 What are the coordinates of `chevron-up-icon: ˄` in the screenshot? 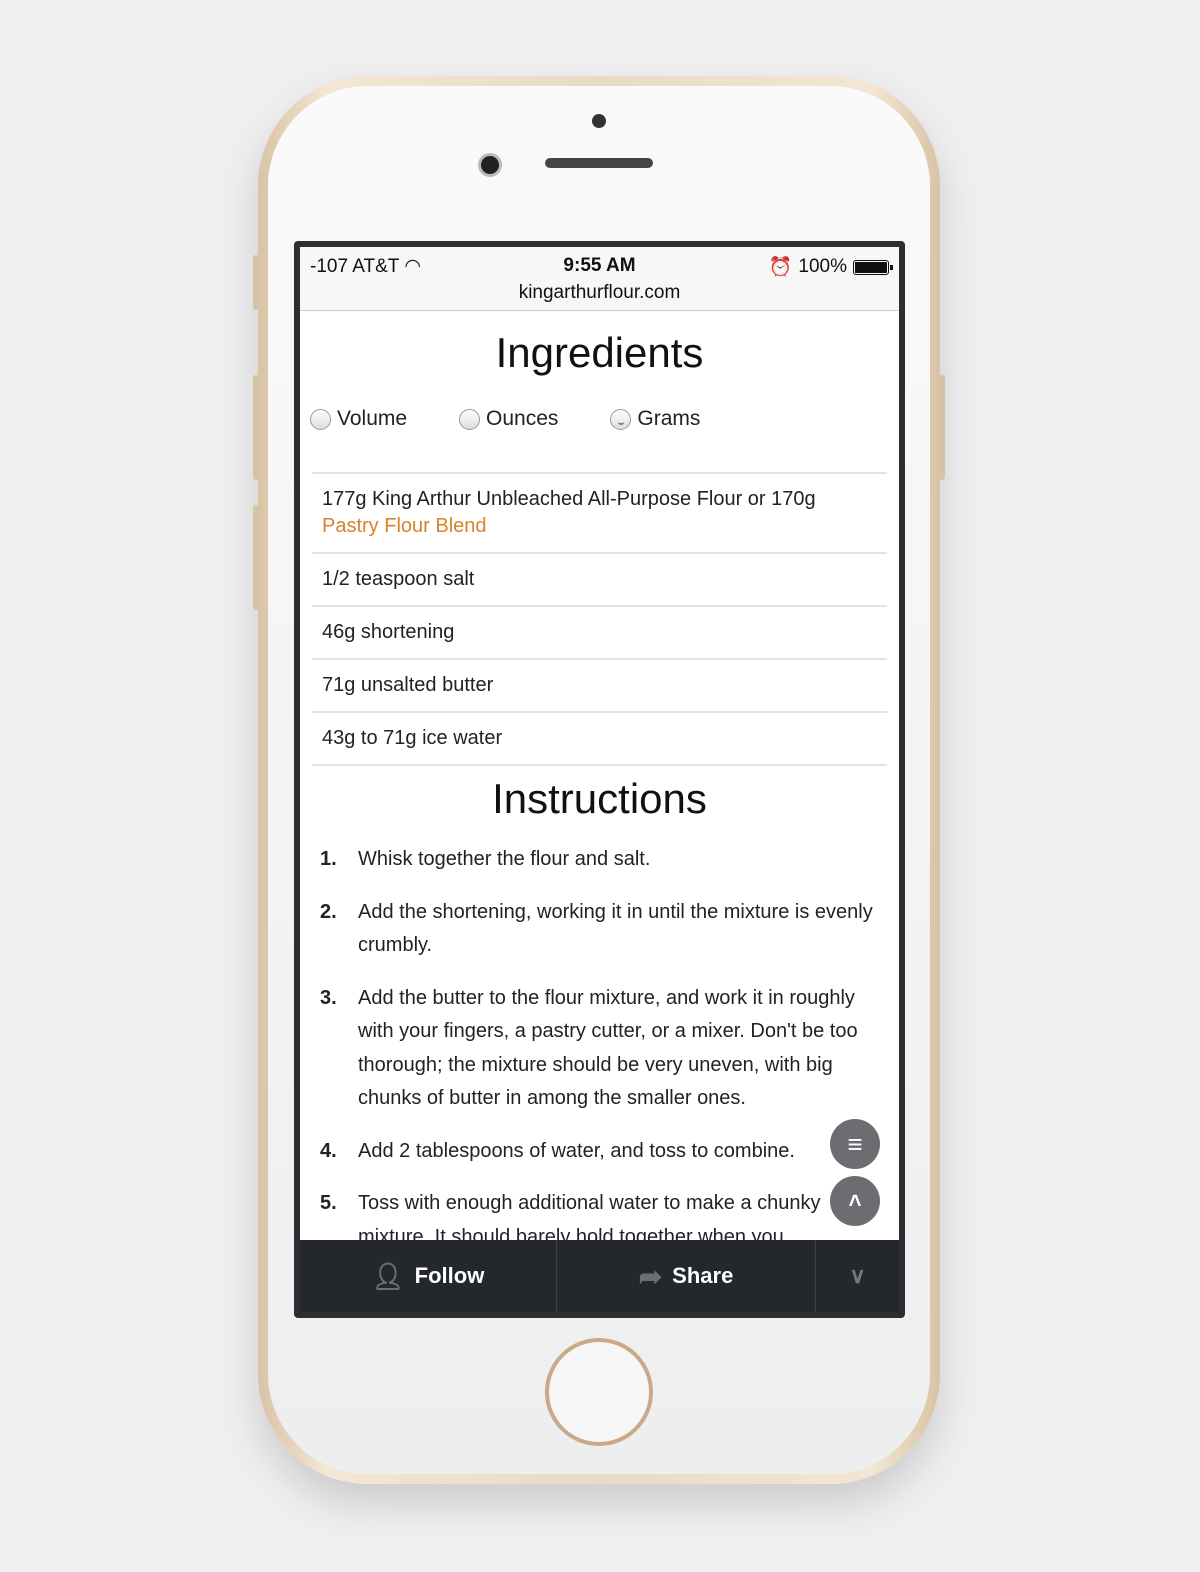 It's located at (855, 1200).